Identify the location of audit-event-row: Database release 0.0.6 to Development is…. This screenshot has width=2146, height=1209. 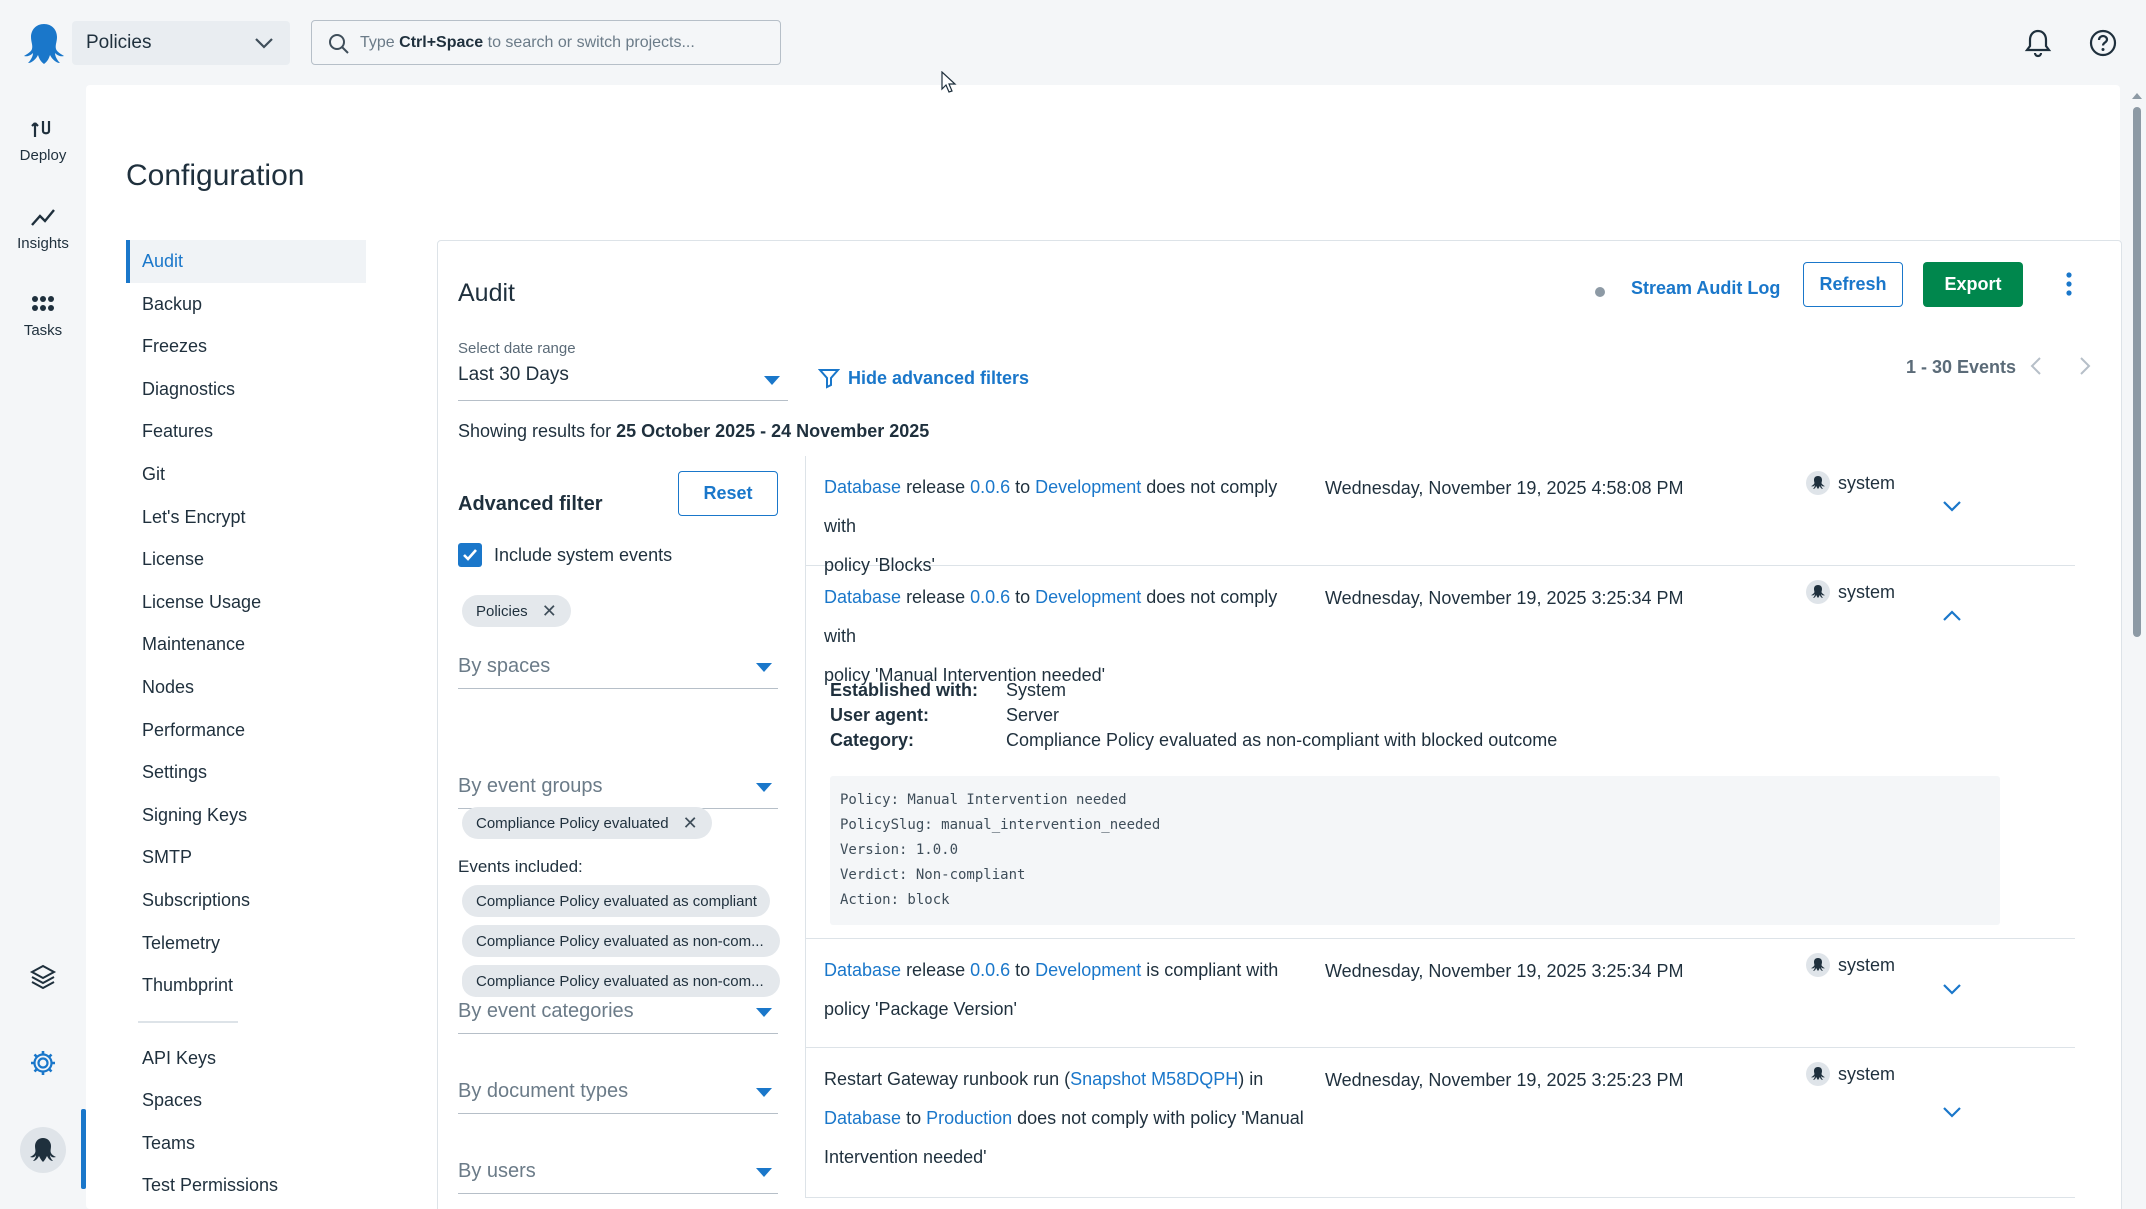
(1440, 993).